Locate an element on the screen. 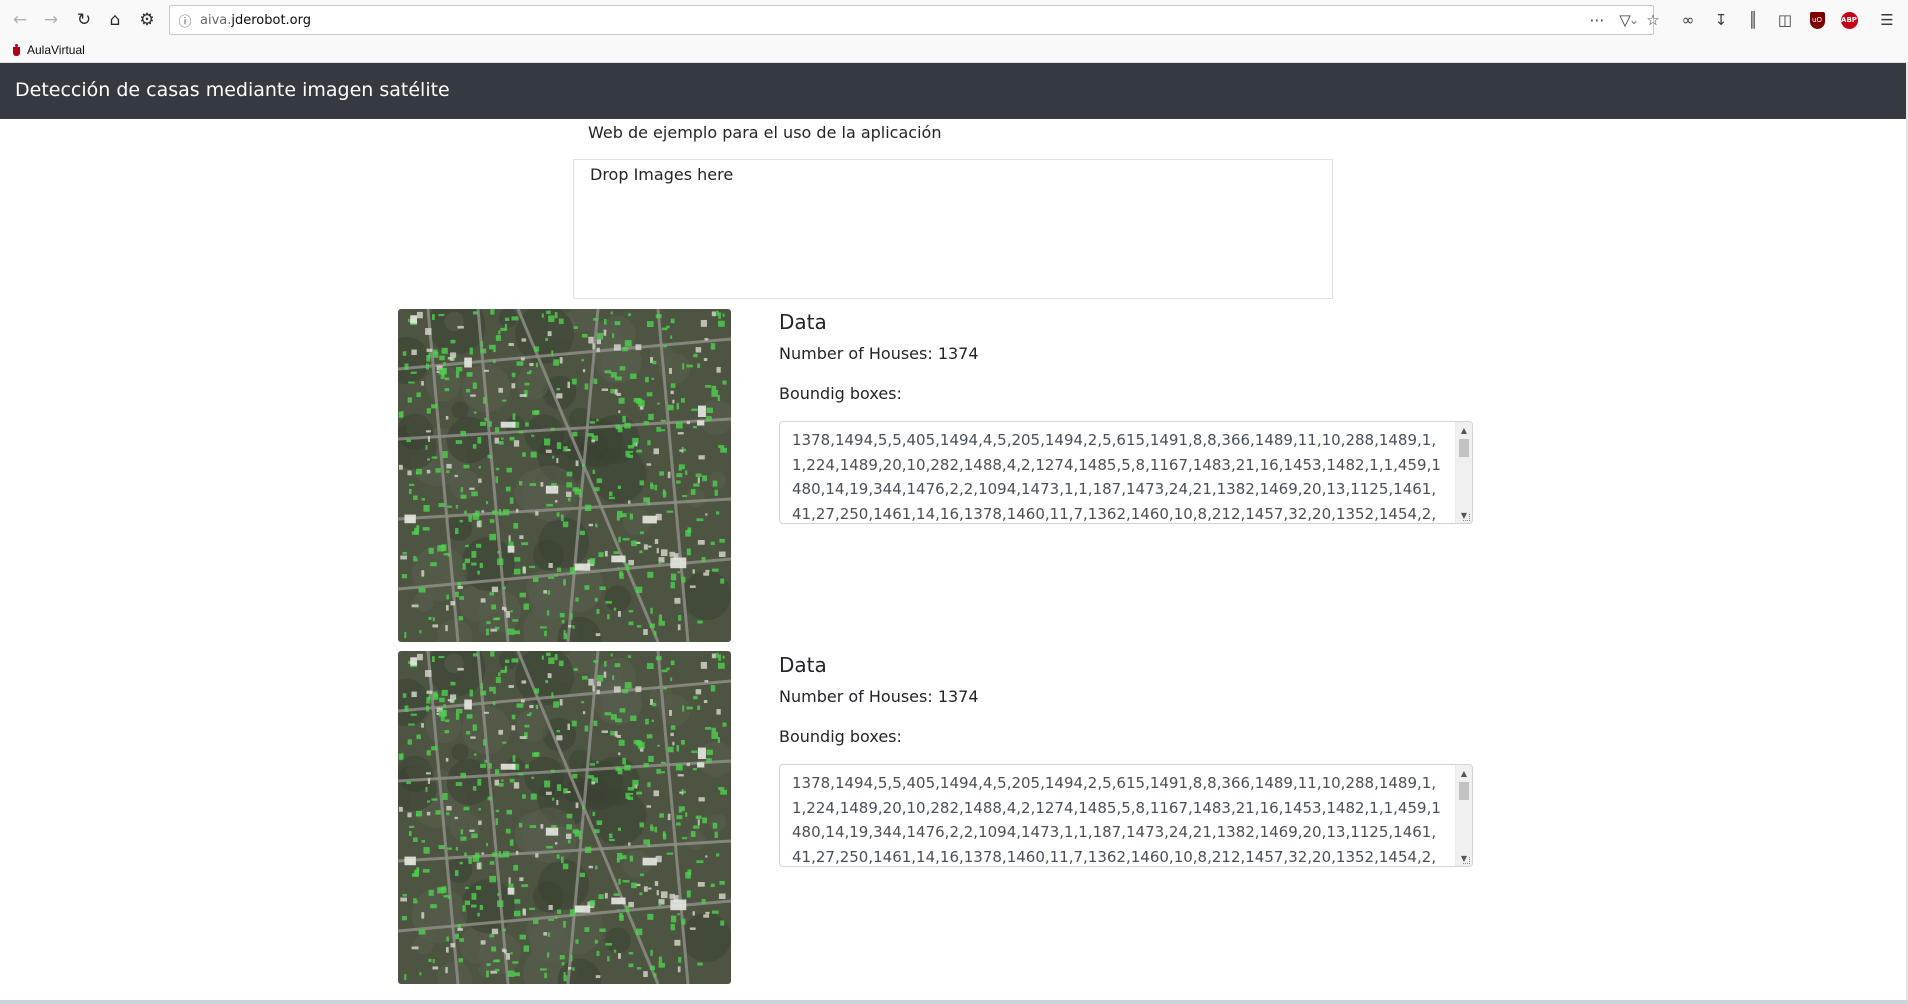  more-actions-icon: ⋯ is located at coordinates (1597, 20).